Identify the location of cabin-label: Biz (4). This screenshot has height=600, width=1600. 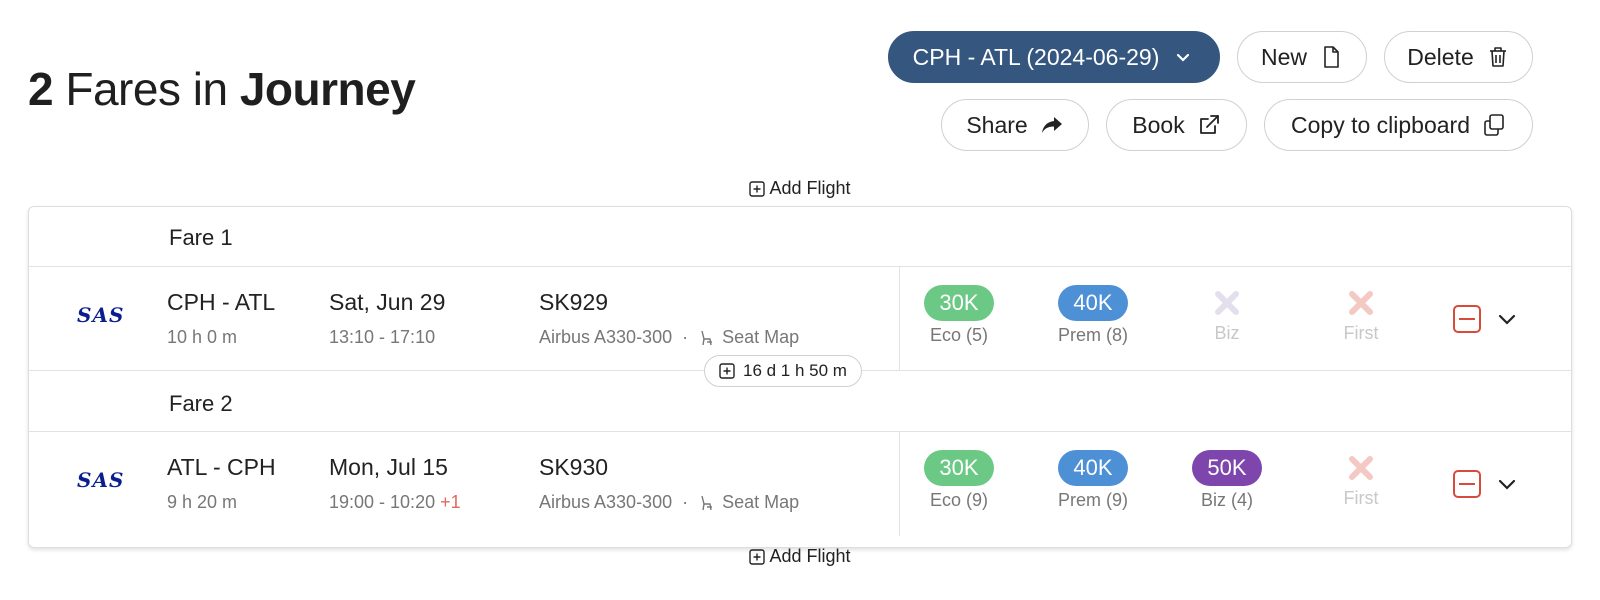
(1226, 500).